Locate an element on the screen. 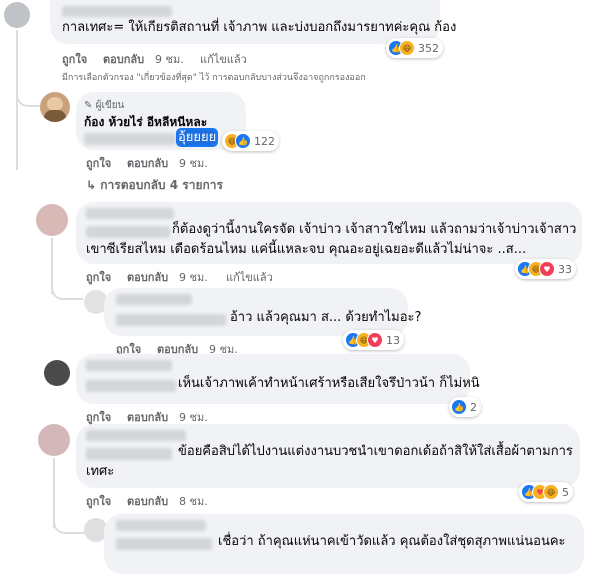  author-badge-label: ผู้เขียน is located at coordinates (110, 105).